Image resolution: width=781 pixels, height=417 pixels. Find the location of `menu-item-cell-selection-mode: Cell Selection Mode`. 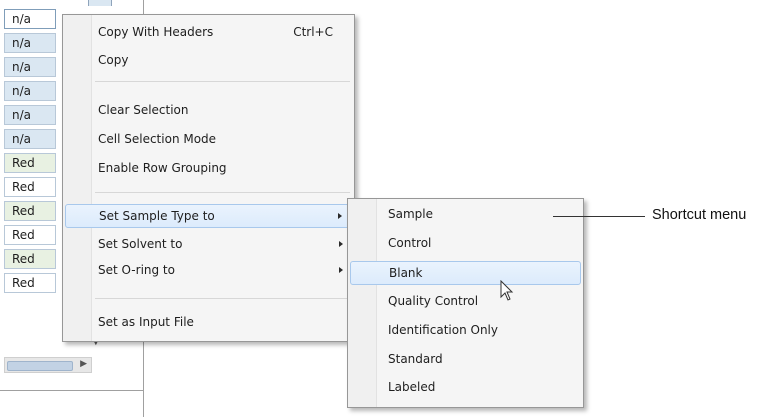

menu-item-cell-selection-mode: Cell Selection Mode is located at coordinates (208, 140).